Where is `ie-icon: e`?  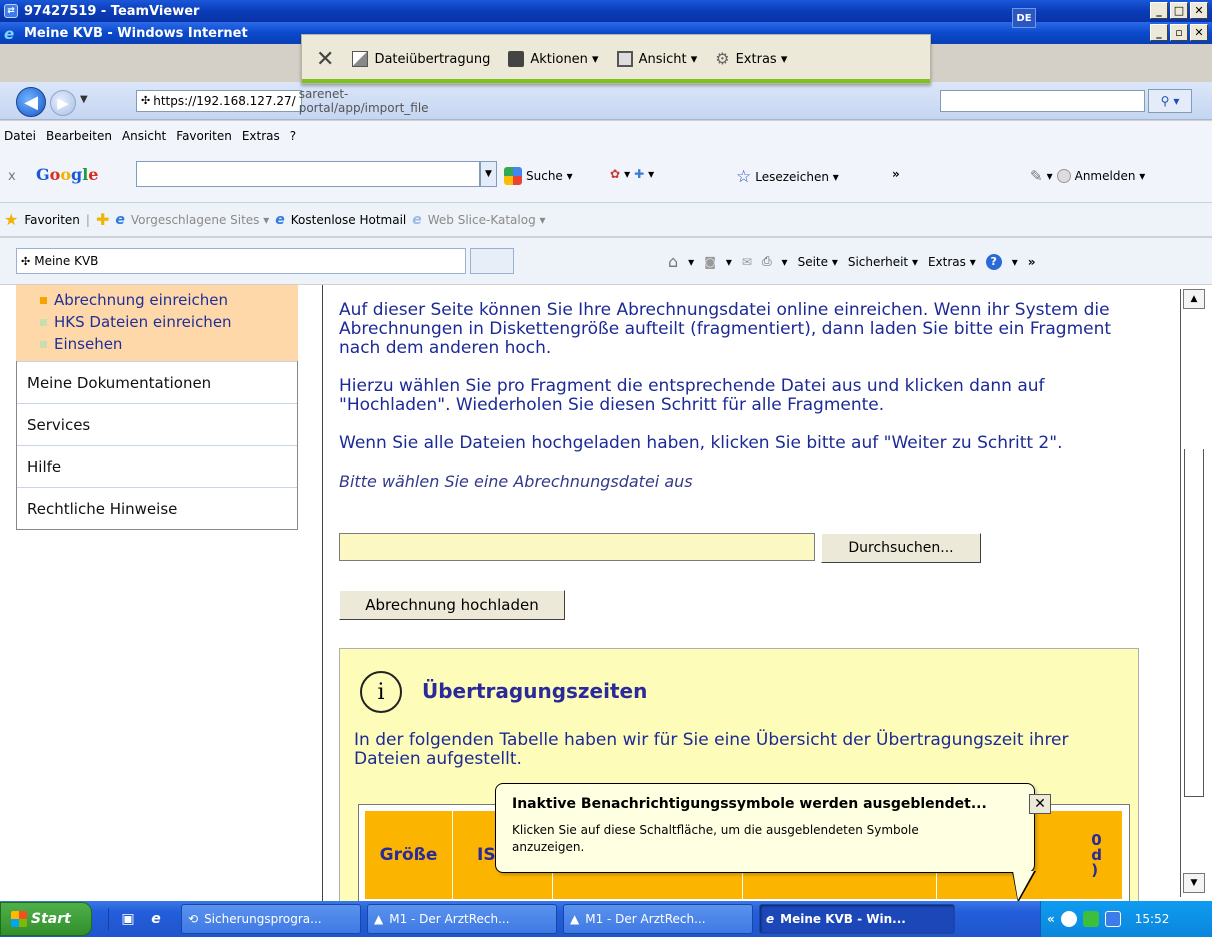 ie-icon: e is located at coordinates (9, 34).